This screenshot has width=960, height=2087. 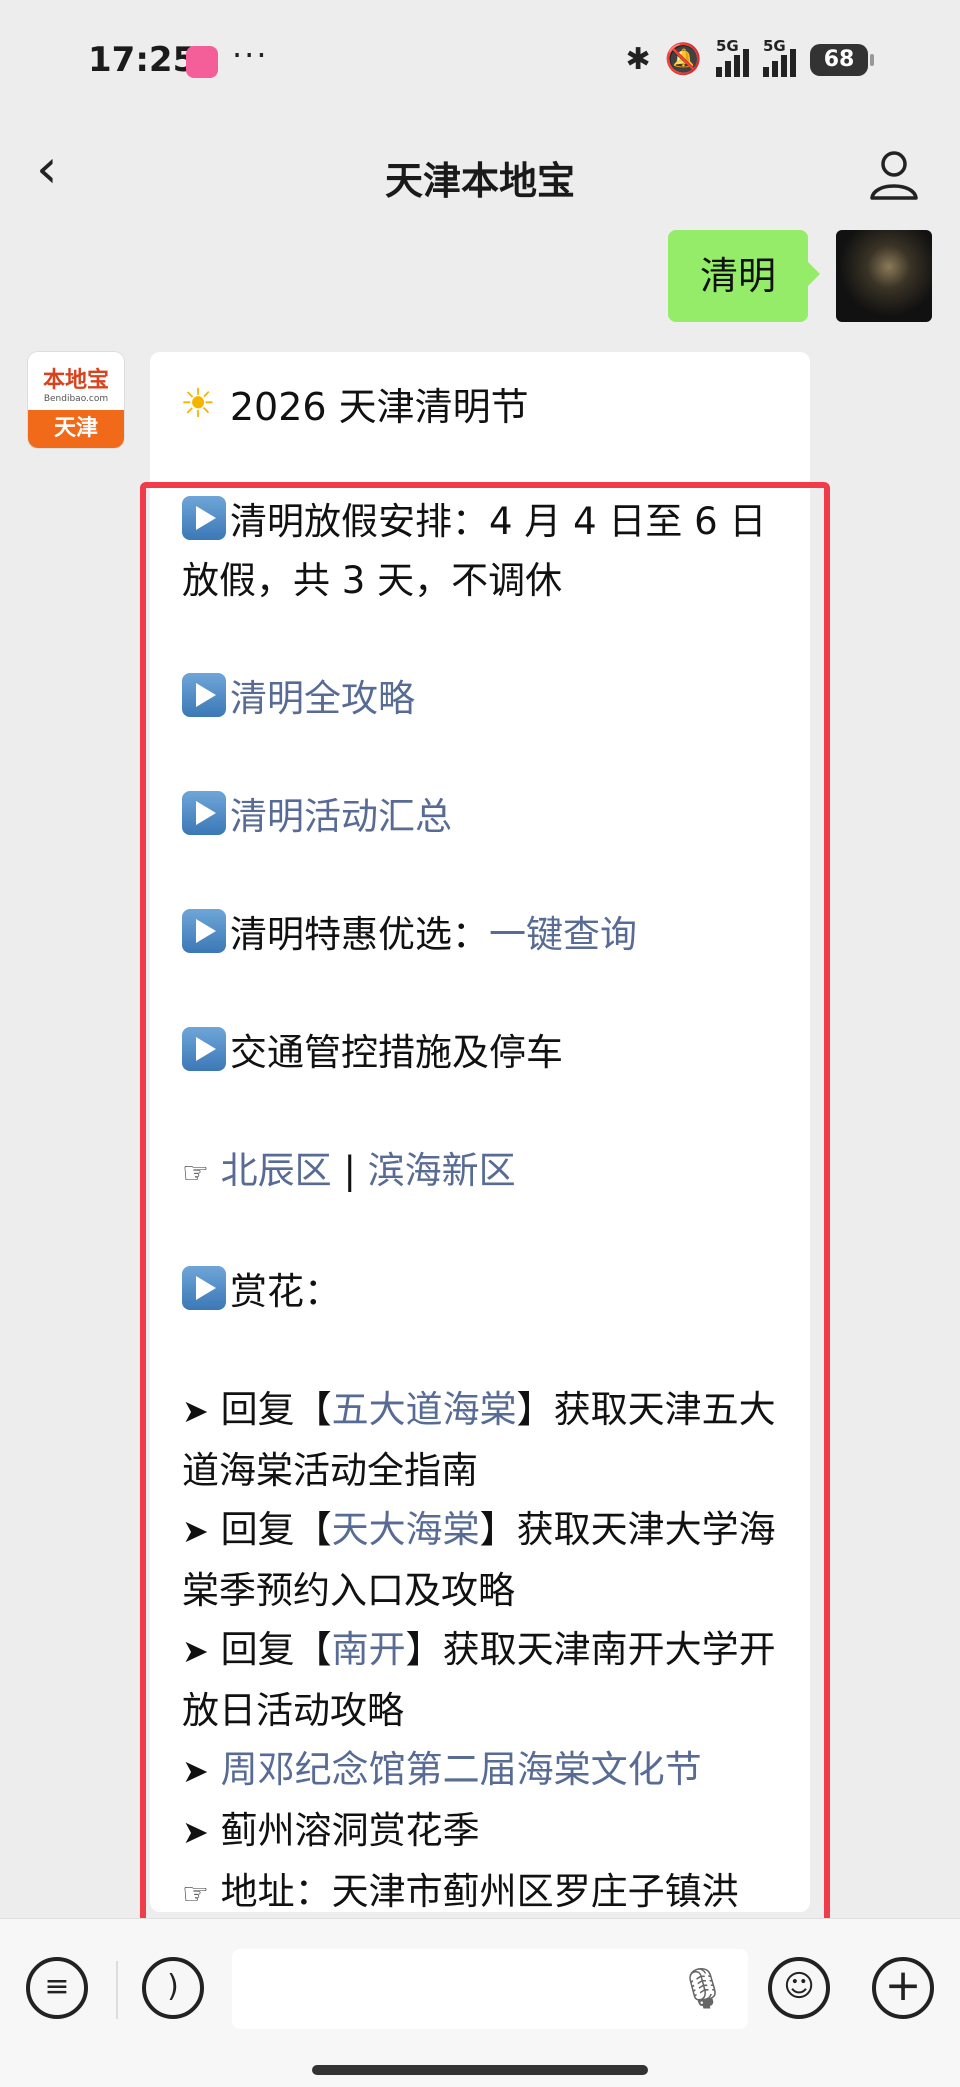 What do you see at coordinates (486, 934) in the screenshot?
I see `deals-line: 清明特惠优选：一键查询` at bounding box center [486, 934].